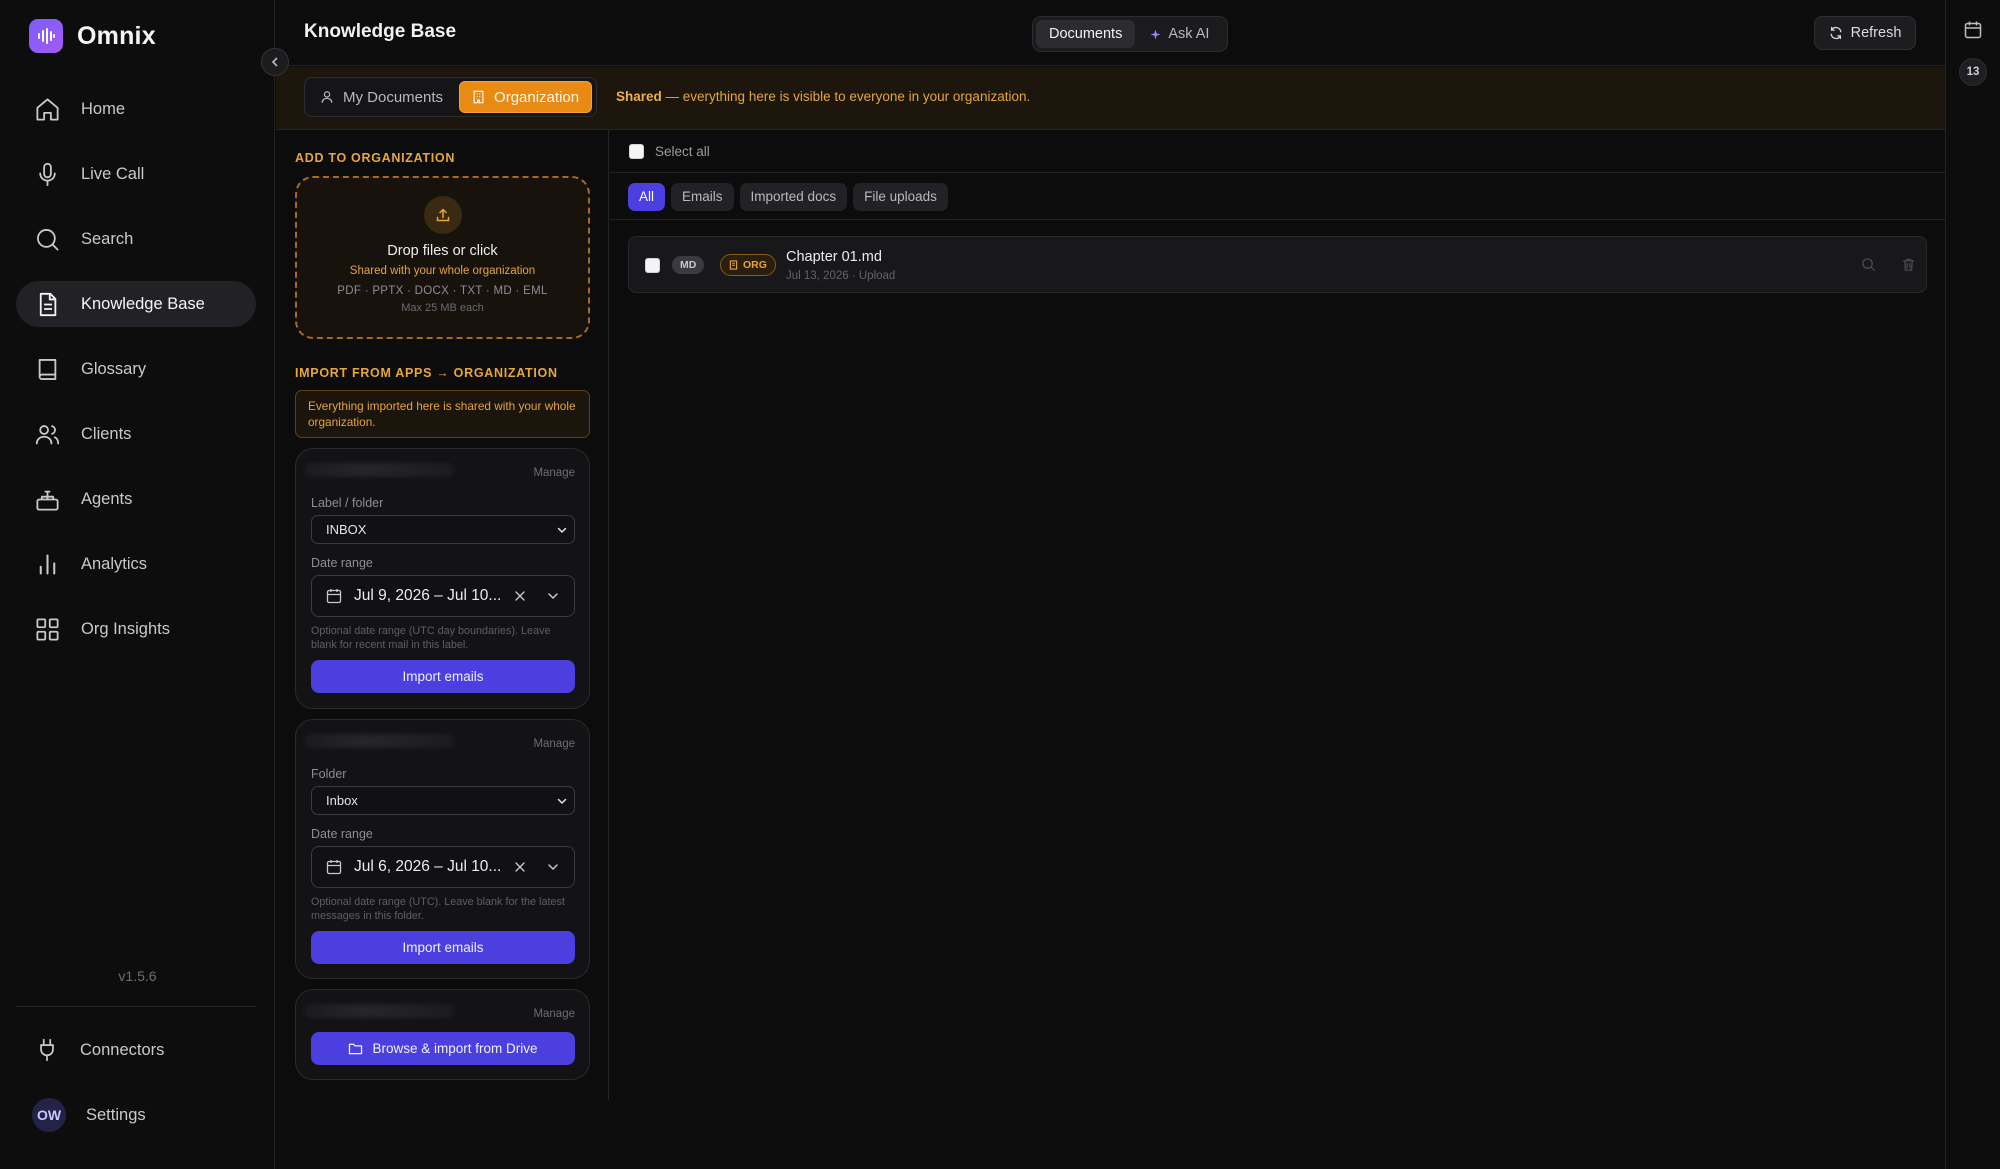 This screenshot has height=1169, width=2000. I want to click on brand: Omnix, so click(92, 36).